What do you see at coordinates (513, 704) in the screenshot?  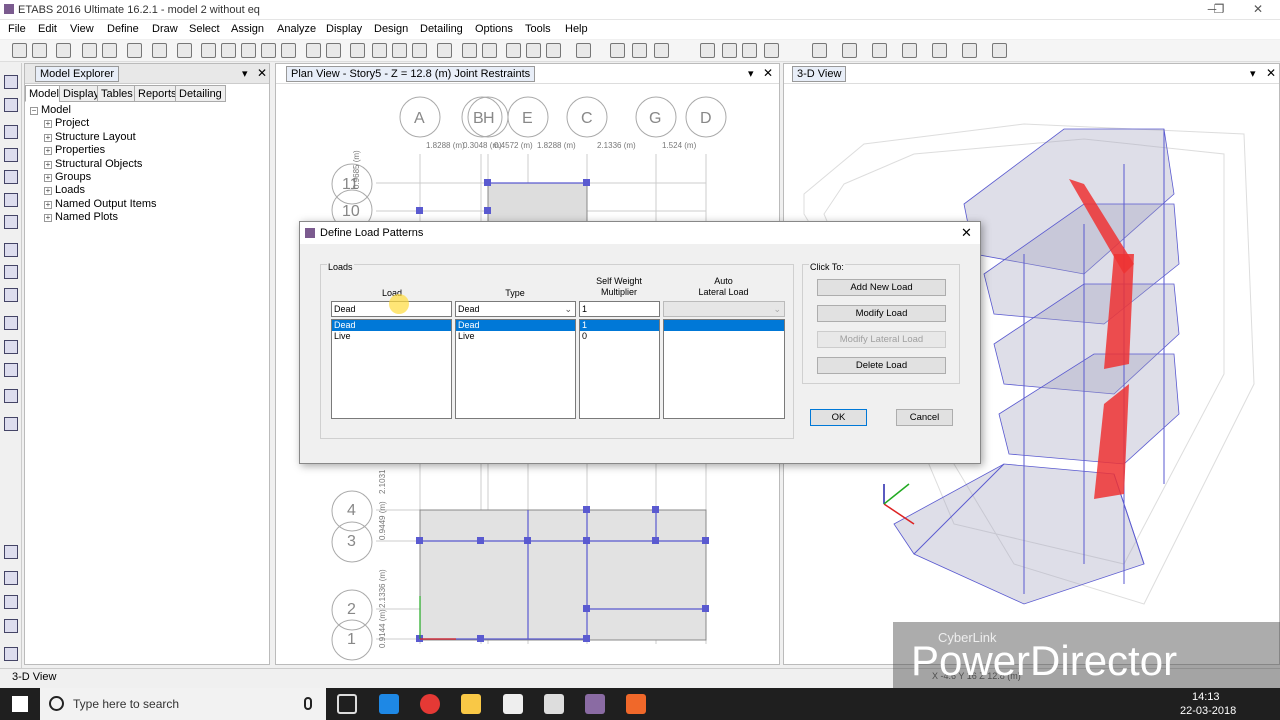 I see `store-icon` at bounding box center [513, 704].